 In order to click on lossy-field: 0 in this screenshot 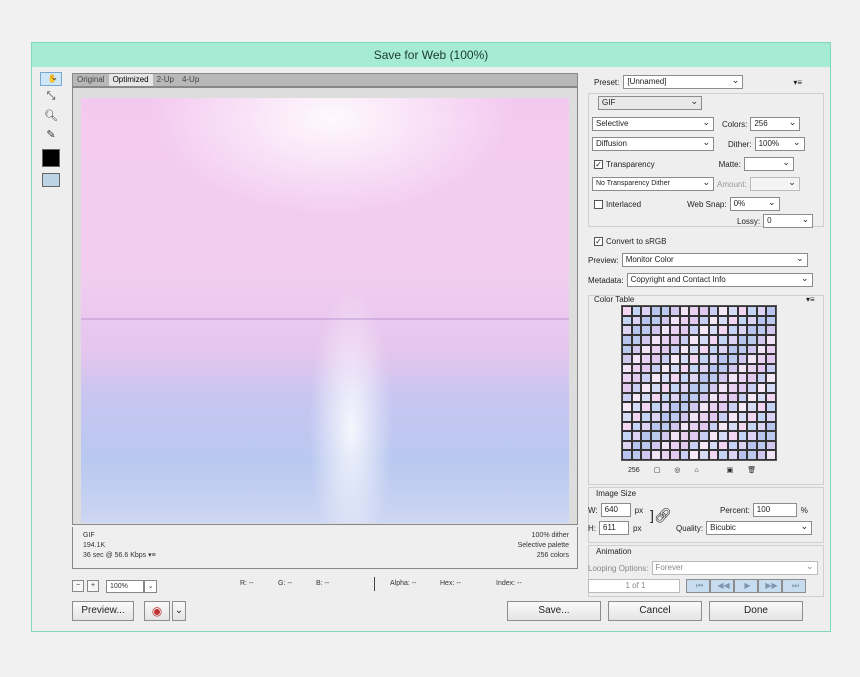, I will do `click(788, 220)`.